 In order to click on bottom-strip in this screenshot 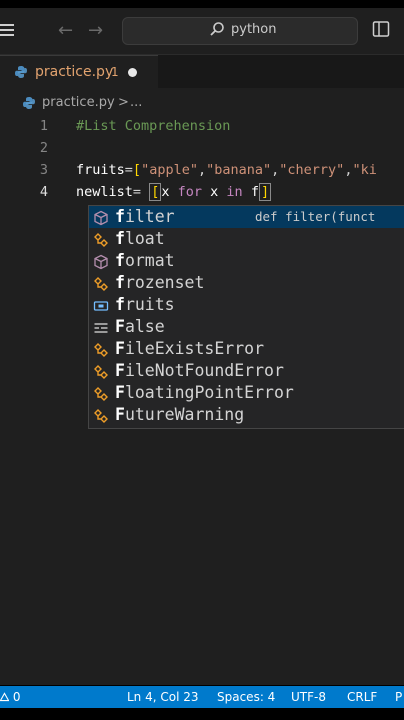, I will do `click(202, 714)`.